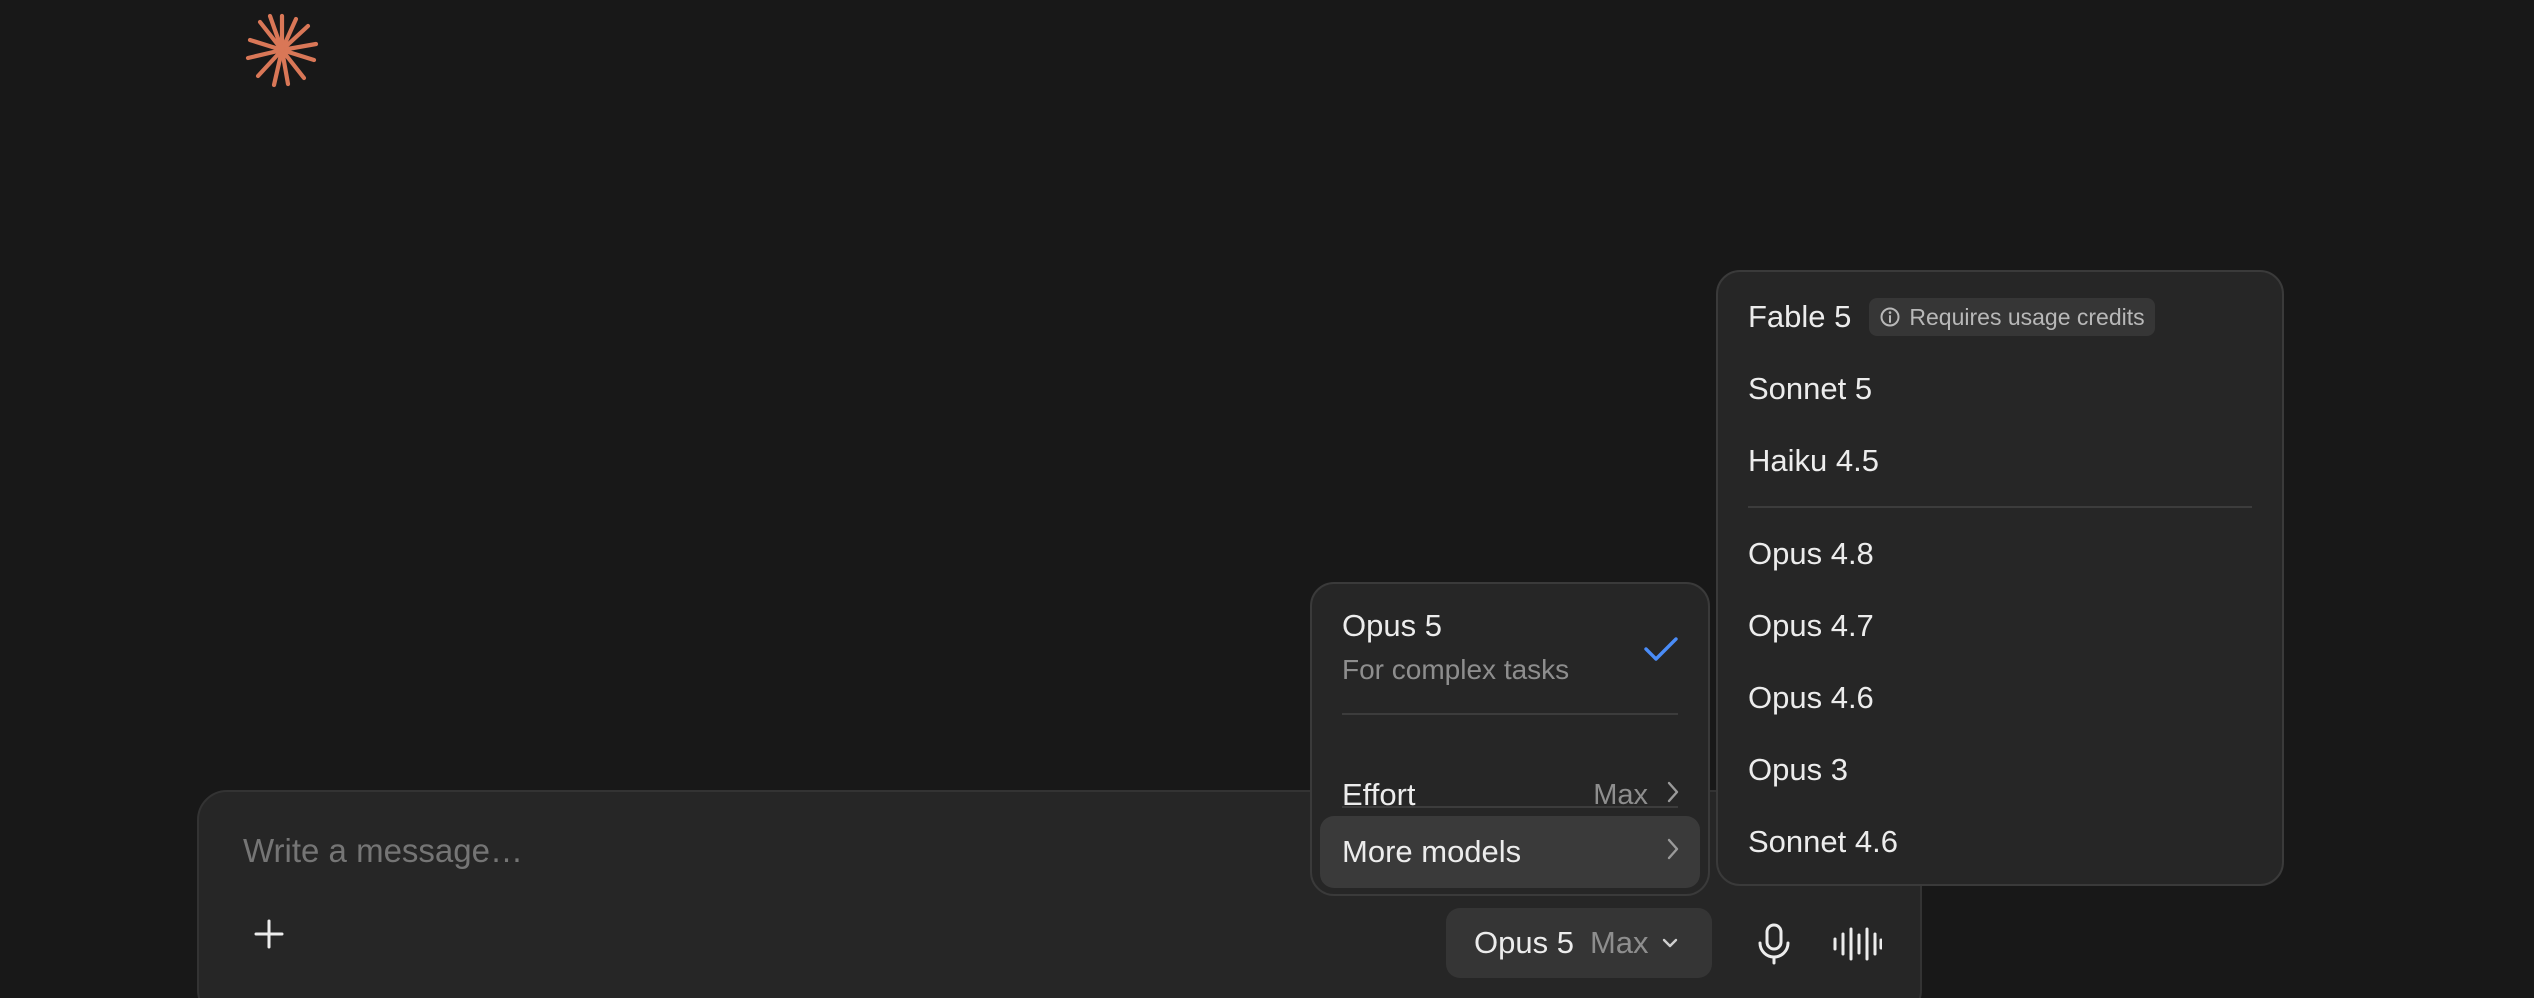 The height and width of the screenshot is (998, 2534). I want to click on usage-credits-badge: Requires usage credits, so click(2012, 317).